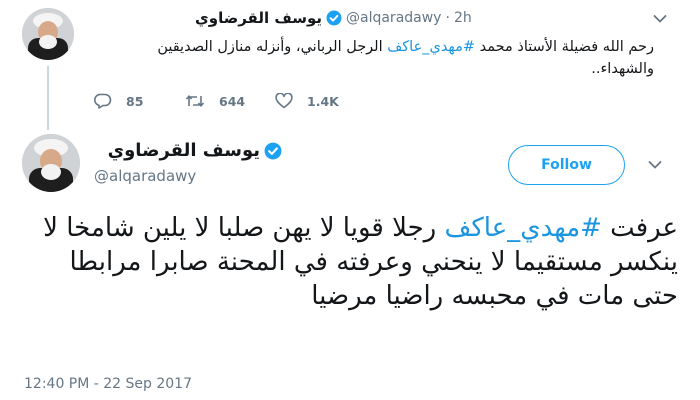 The image size is (700, 400). Describe the element at coordinates (639, 228) in the screenshot. I see `tweet-text-before: عرفت` at that location.